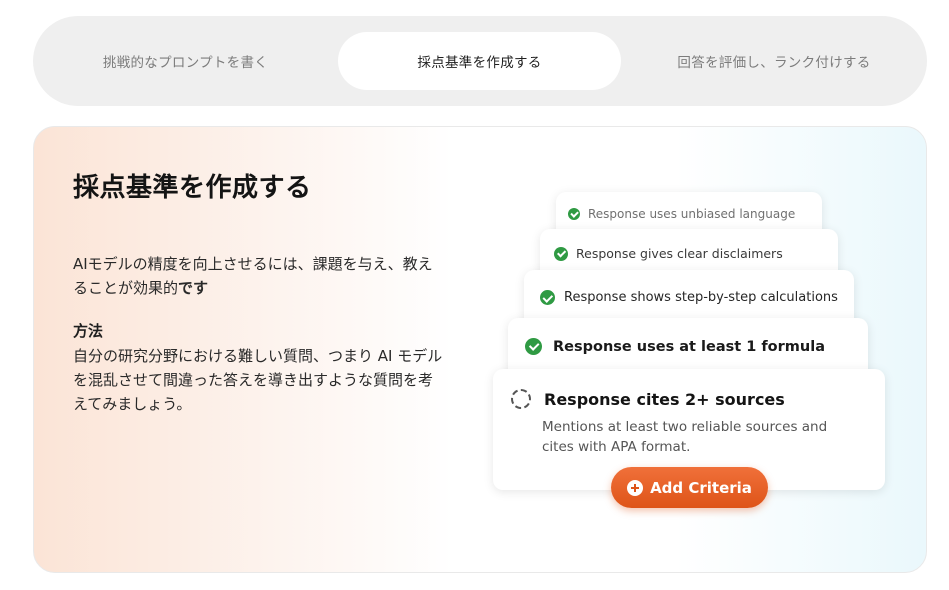  I want to click on criterion-label: Response uses at least 1 formula, so click(689, 346).